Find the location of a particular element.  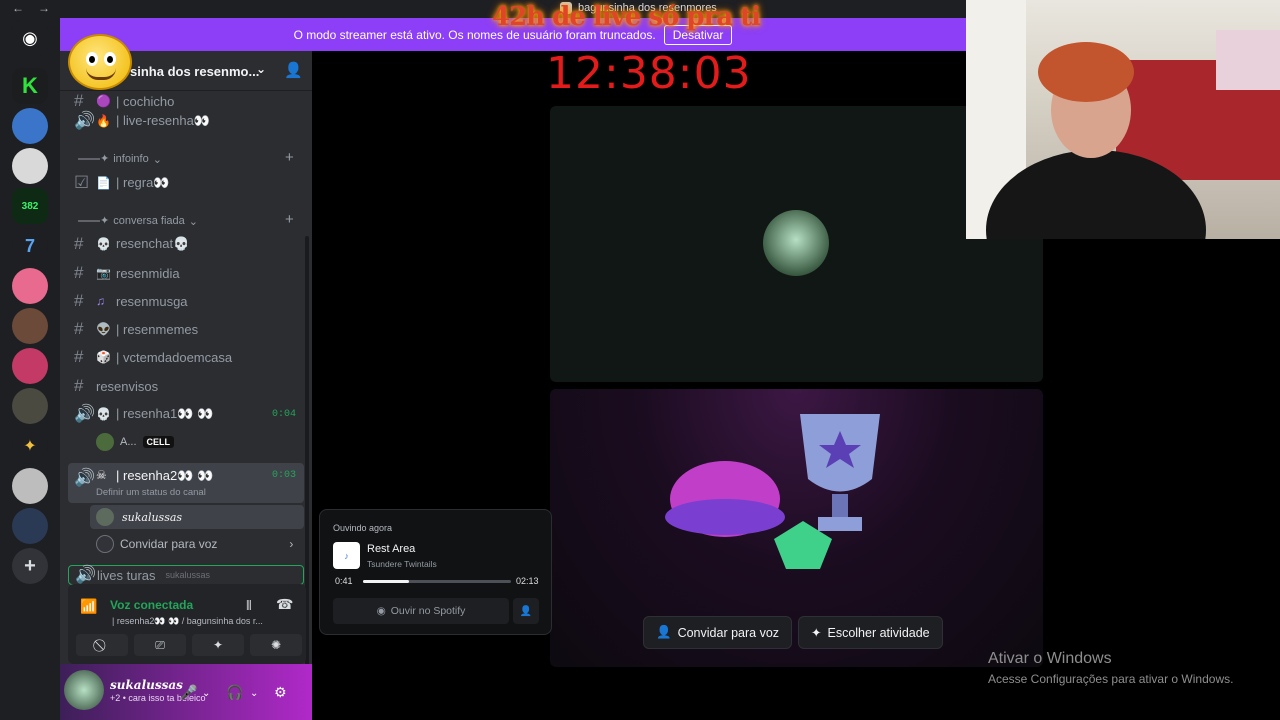

listen-along-button: 👤 is located at coordinates (526, 611).